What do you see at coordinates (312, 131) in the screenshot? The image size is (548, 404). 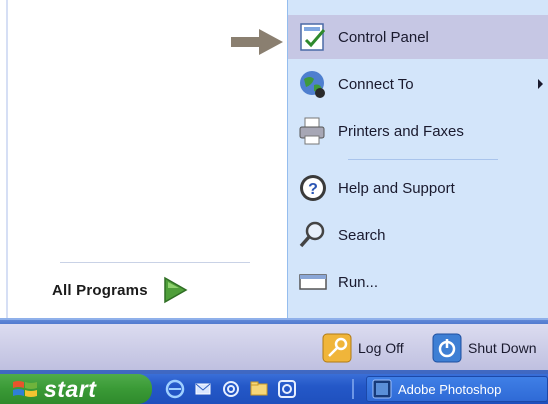 I see `printer-icon` at bounding box center [312, 131].